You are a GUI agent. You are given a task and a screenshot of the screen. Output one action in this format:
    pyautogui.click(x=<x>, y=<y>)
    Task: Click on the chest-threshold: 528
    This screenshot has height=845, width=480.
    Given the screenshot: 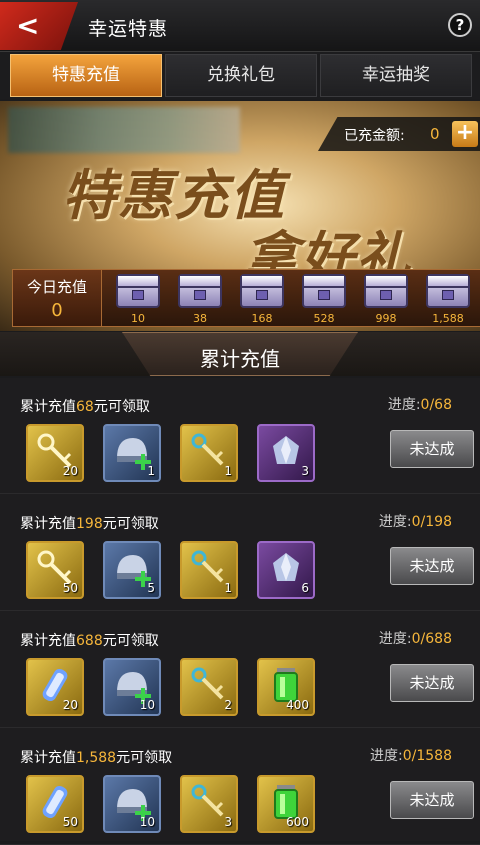 What is the action you would take?
    pyautogui.click(x=324, y=318)
    